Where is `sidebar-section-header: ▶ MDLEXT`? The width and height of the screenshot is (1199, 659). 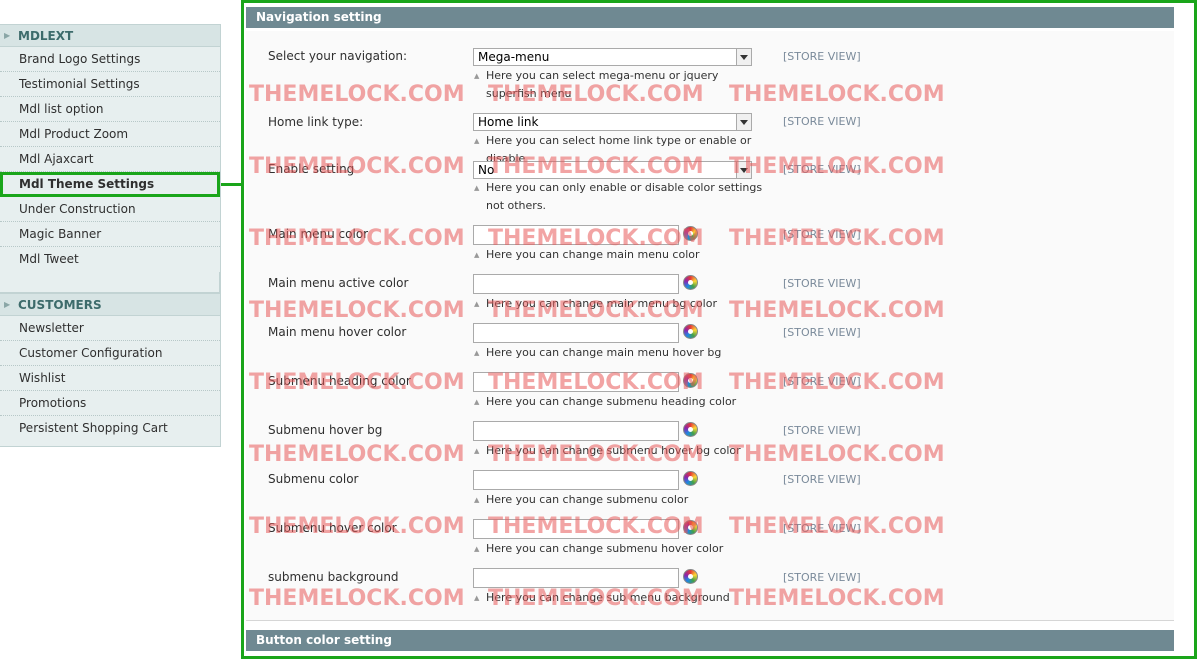
sidebar-section-header: ▶ MDLEXT is located at coordinates (110, 36).